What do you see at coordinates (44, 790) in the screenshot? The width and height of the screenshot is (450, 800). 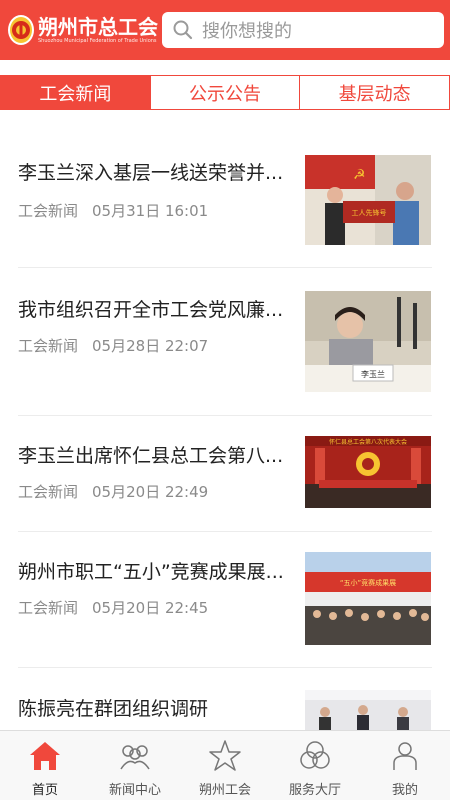 I see `nav-home-label: 首页` at bounding box center [44, 790].